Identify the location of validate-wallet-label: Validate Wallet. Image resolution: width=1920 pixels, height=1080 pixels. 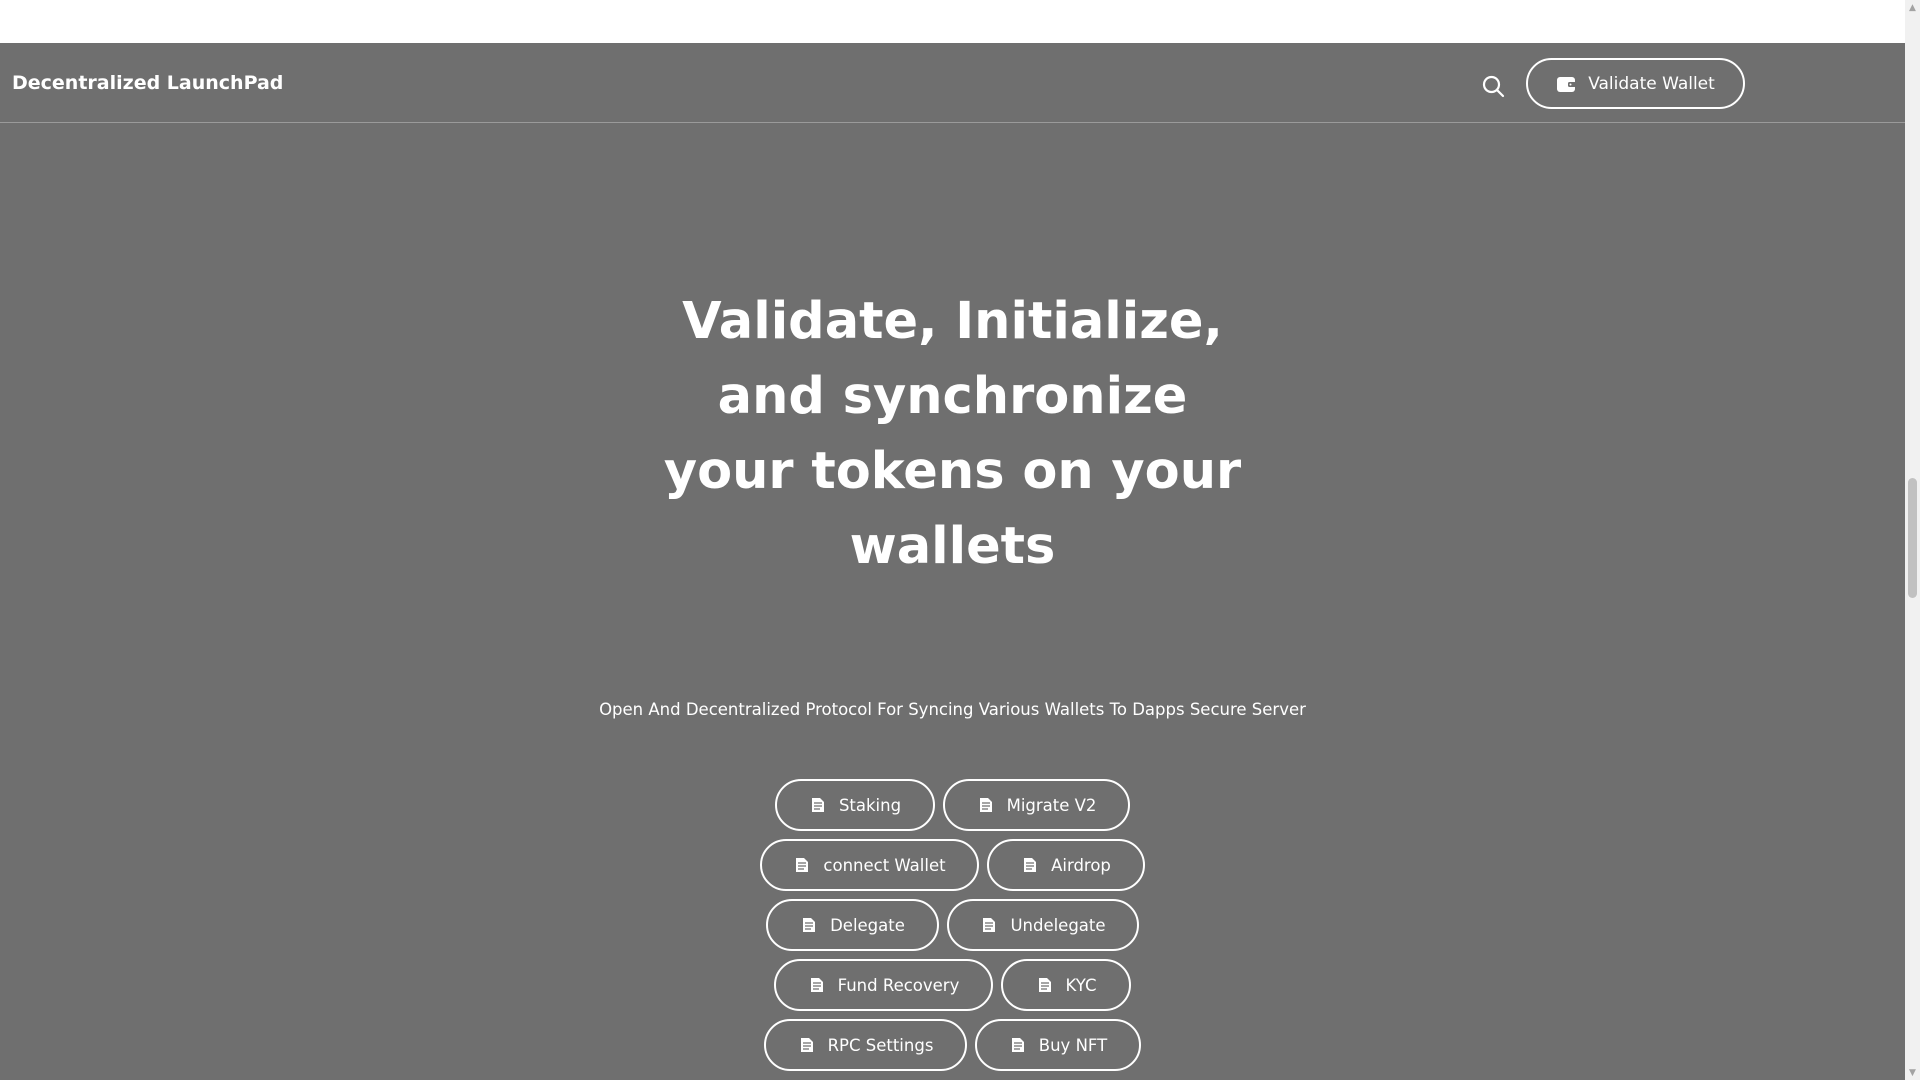
(1651, 83).